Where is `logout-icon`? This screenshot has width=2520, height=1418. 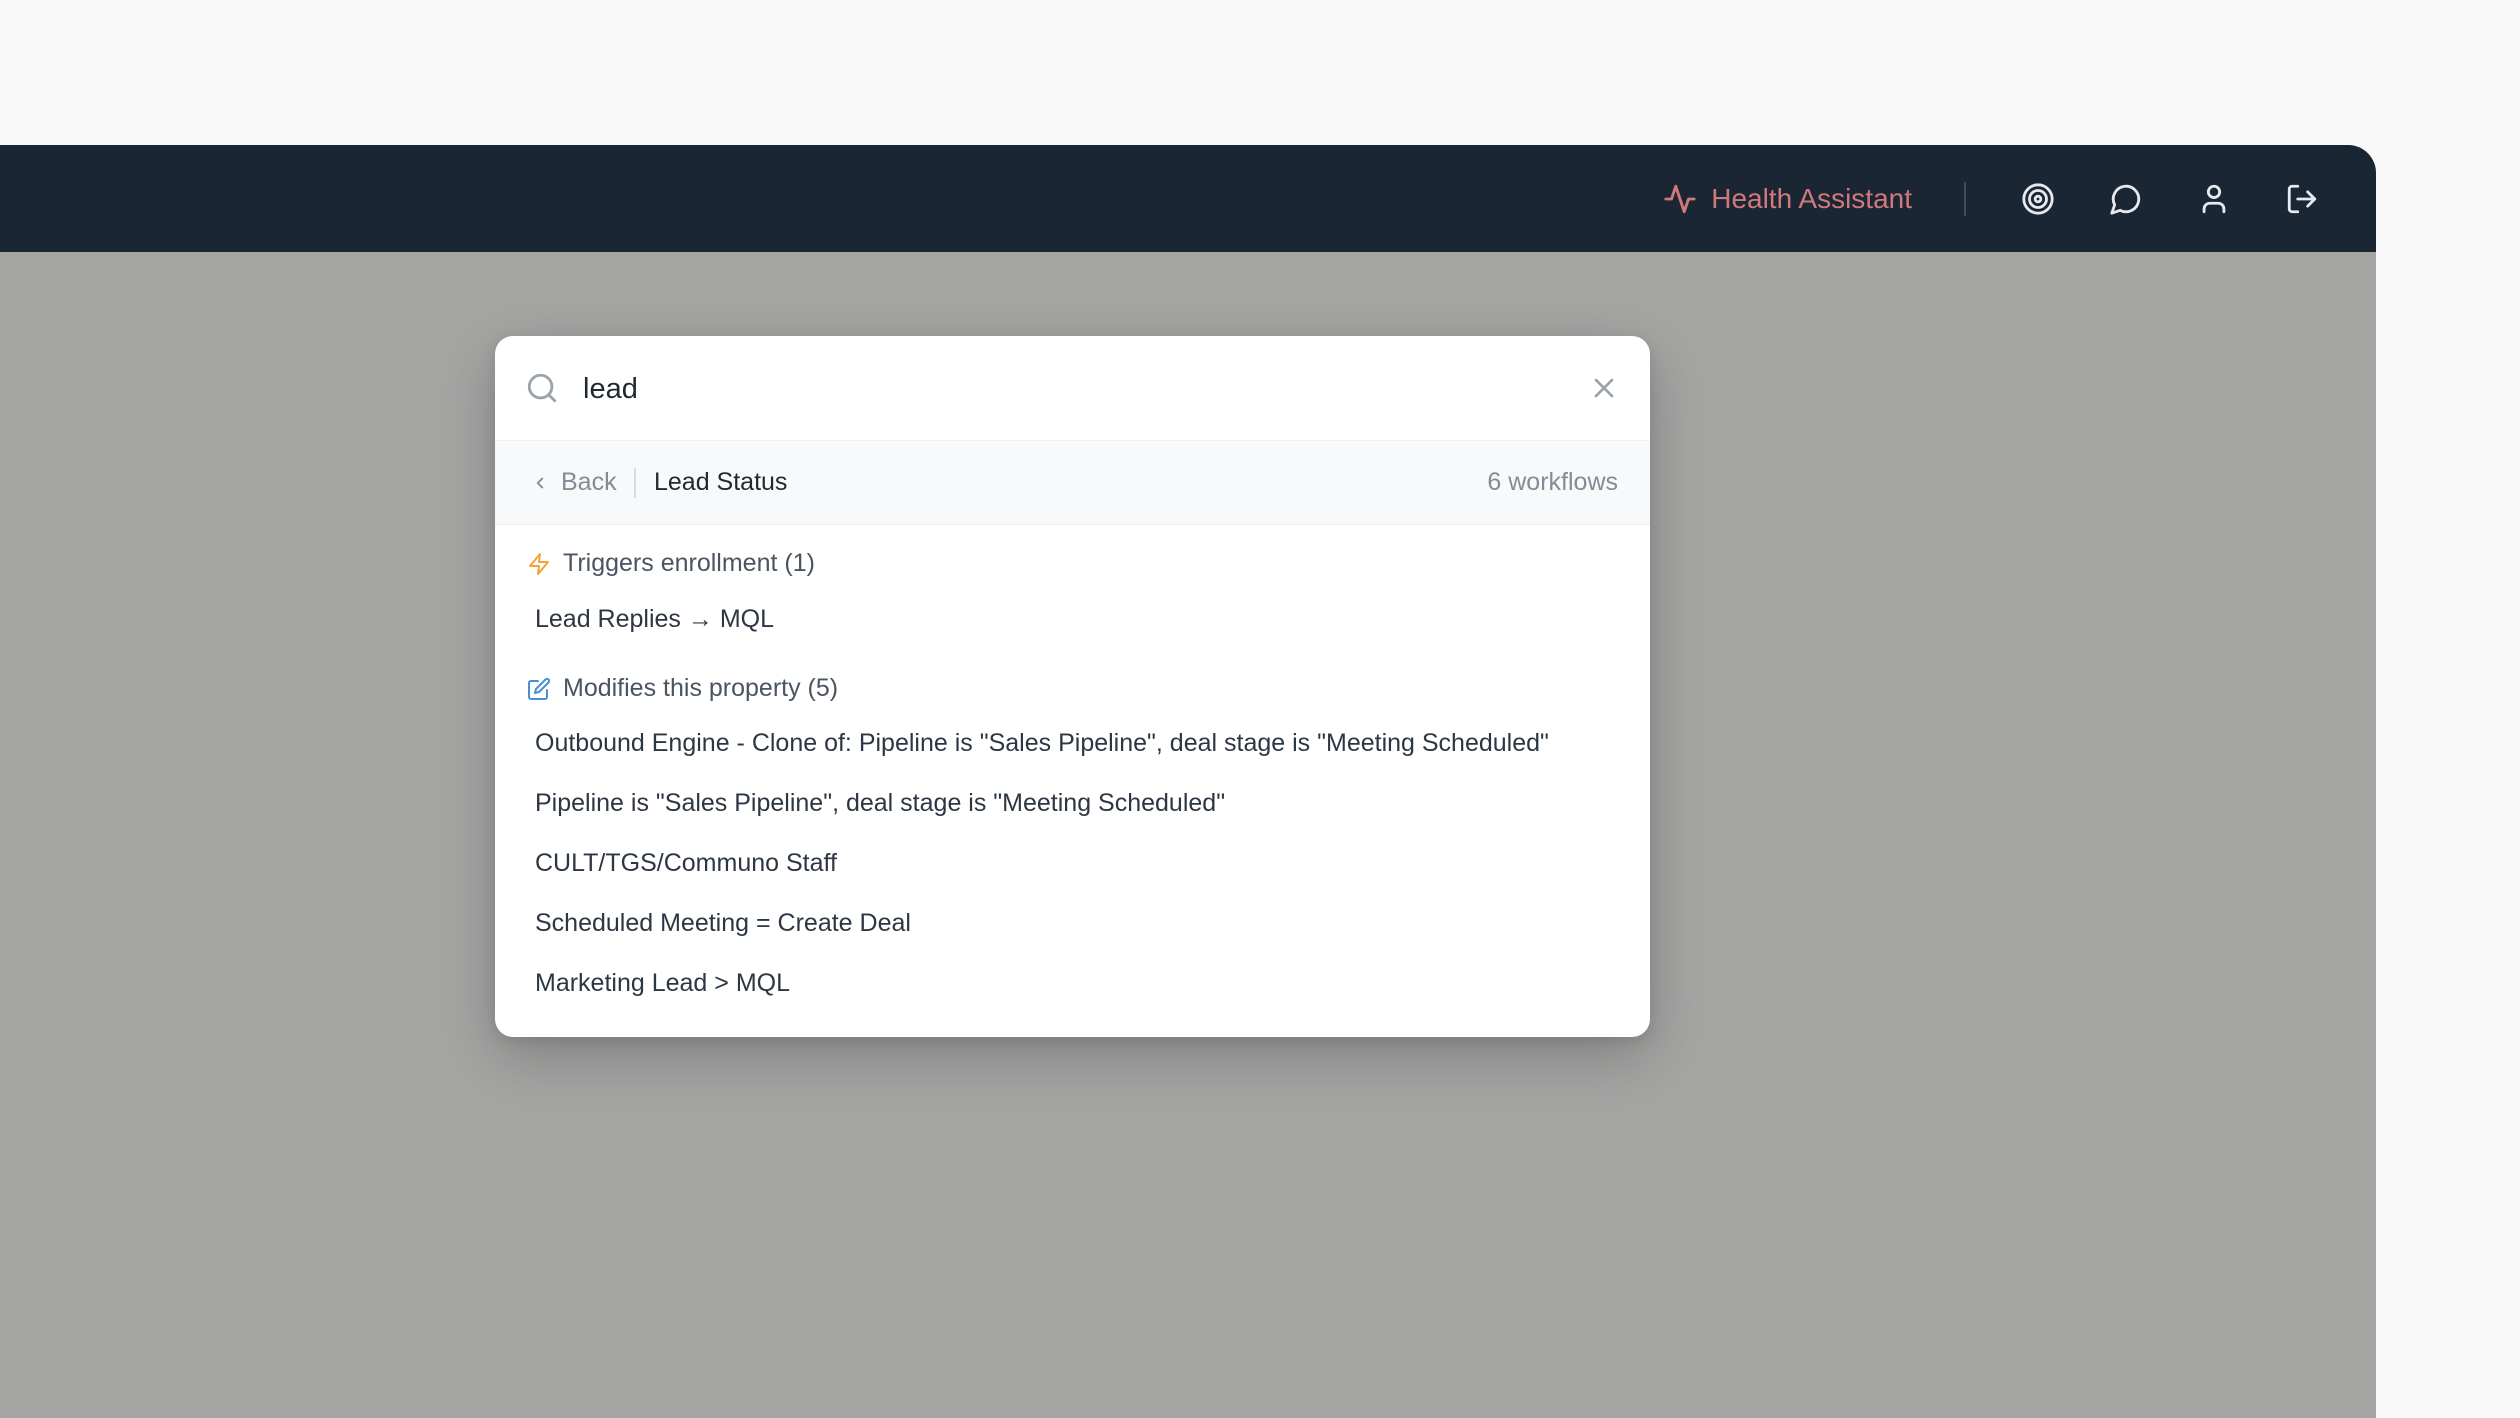
logout-icon is located at coordinates (2302, 198).